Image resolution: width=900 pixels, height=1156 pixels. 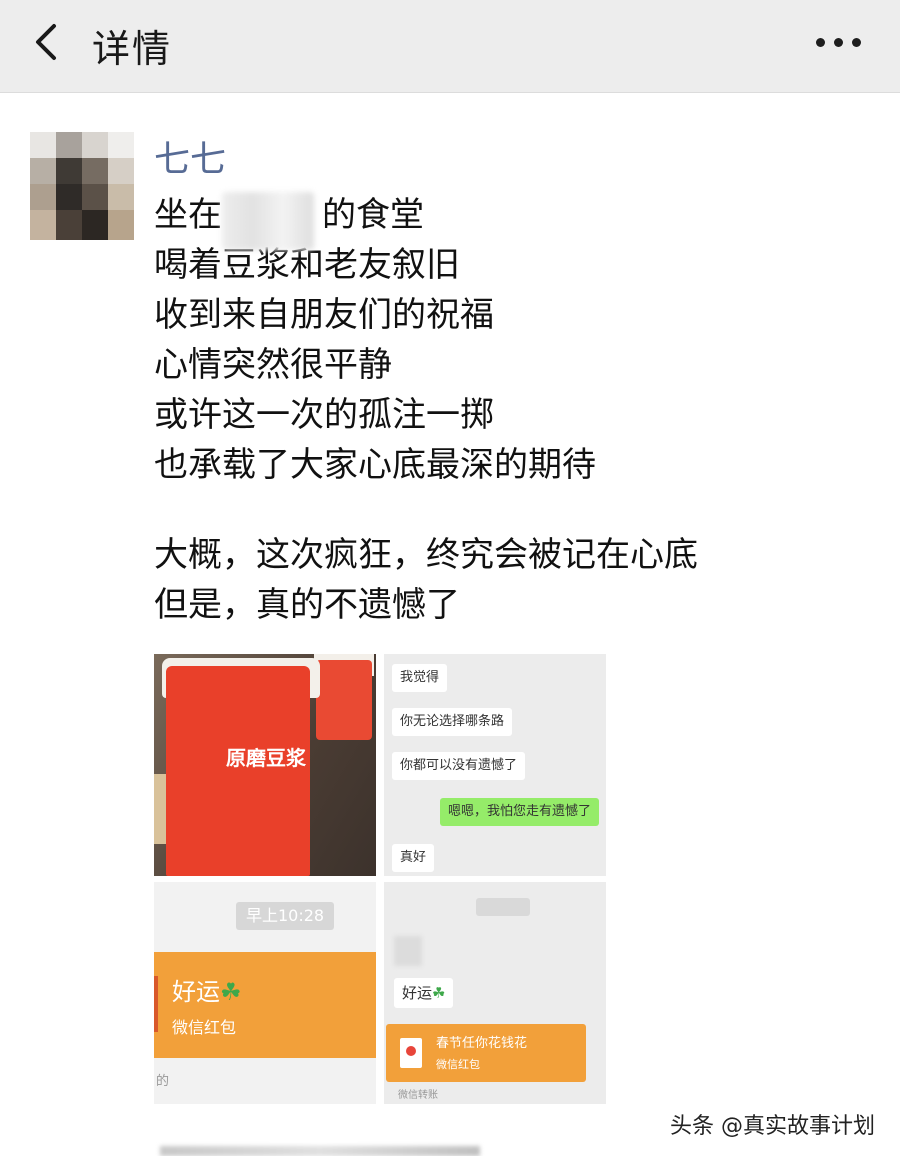 I want to click on top-bar: 详情, so click(x=450, y=46).